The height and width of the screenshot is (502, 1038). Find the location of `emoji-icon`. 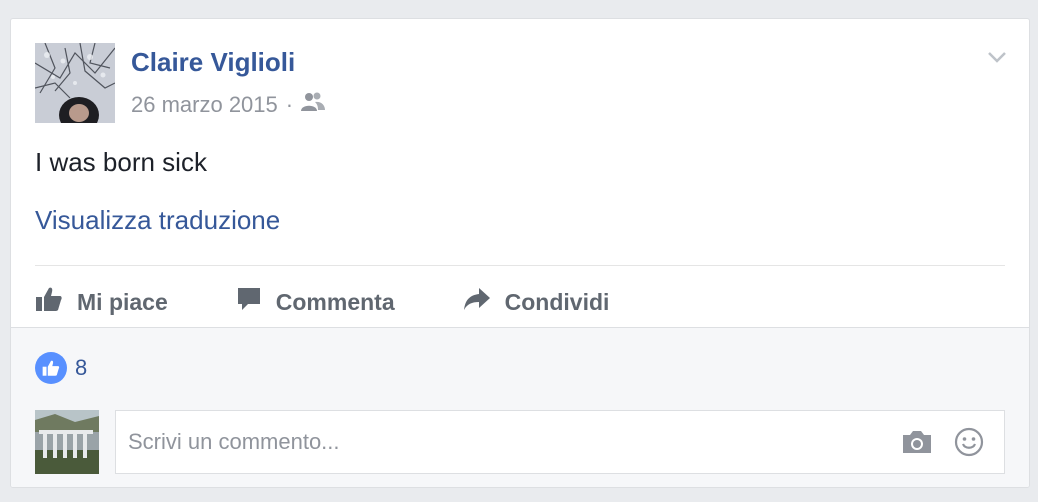

emoji-icon is located at coordinates (969, 442).